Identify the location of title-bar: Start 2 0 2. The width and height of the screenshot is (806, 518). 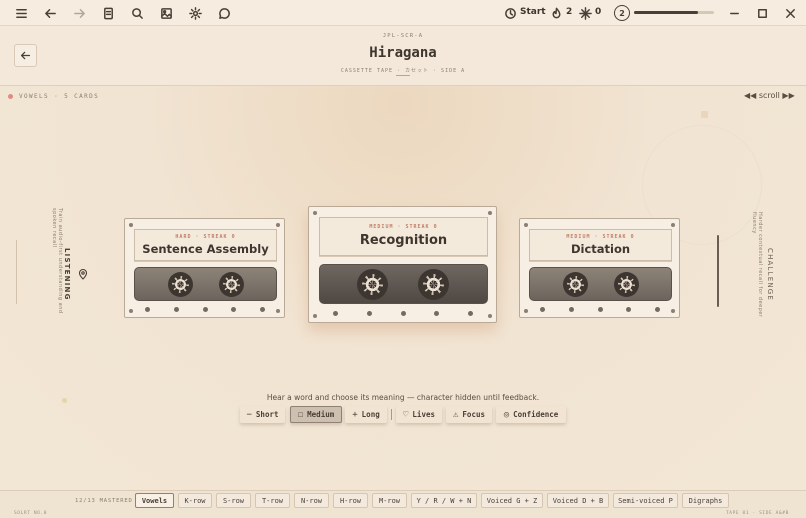
(403, 13).